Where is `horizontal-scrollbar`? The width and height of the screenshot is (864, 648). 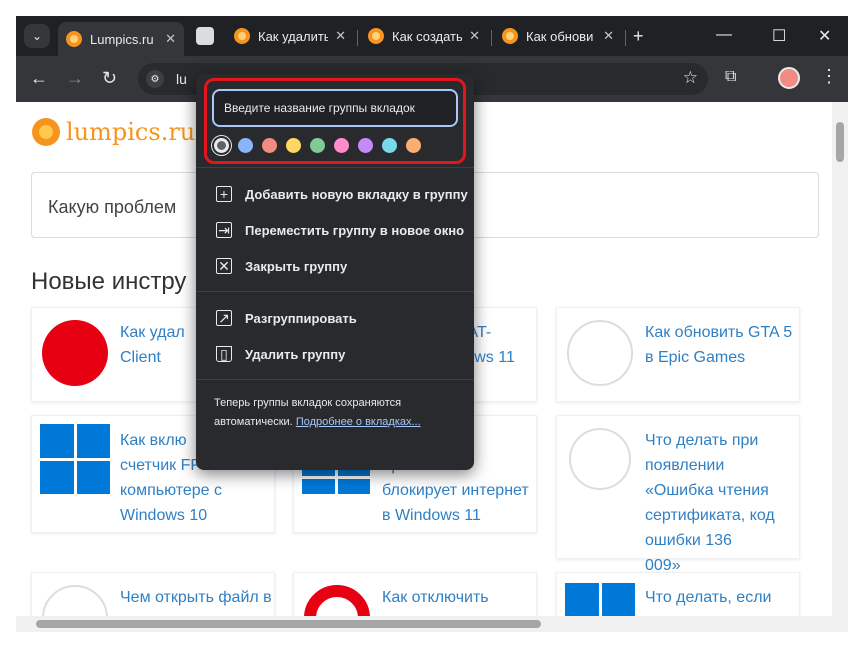 horizontal-scrollbar is located at coordinates (432, 624).